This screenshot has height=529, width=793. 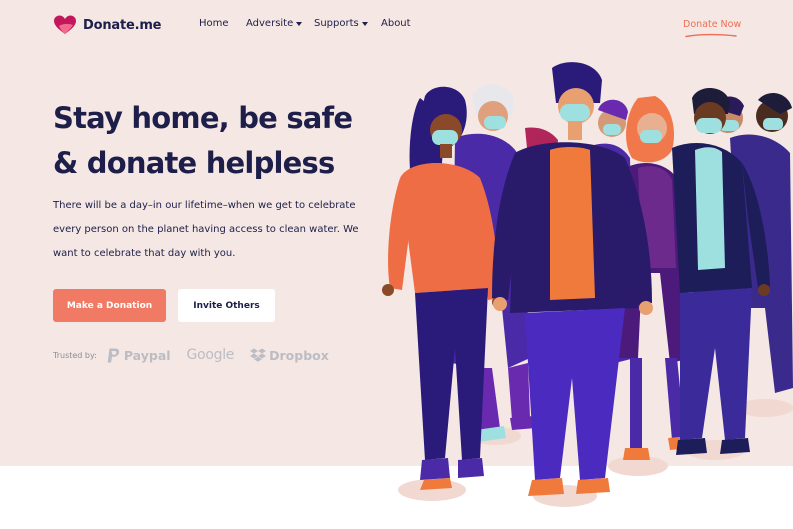 I want to click on nav-item-label: Adversite, so click(x=270, y=23).